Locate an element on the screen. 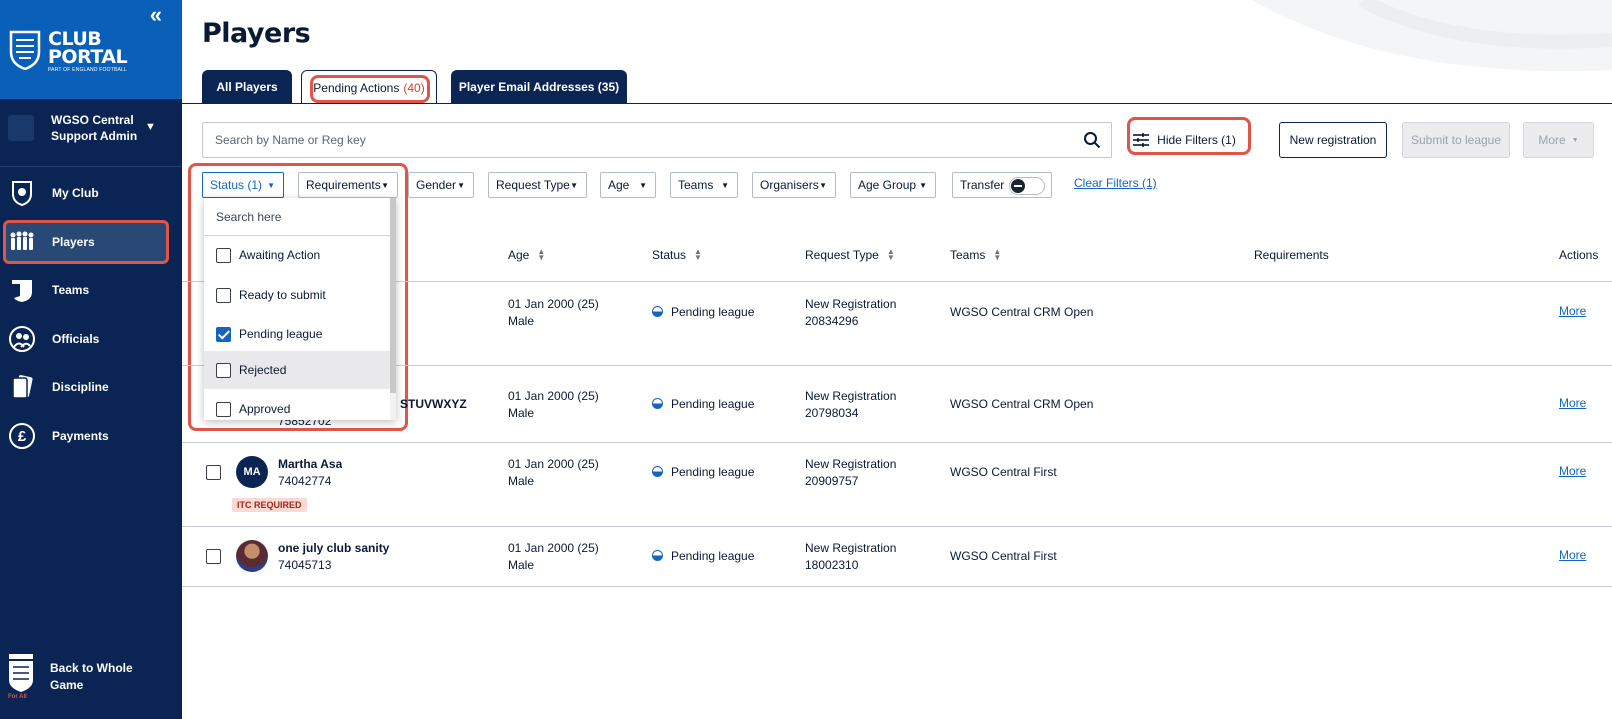 The height and width of the screenshot is (719, 1612). player-name: STUVWXYZ is located at coordinates (433, 404).